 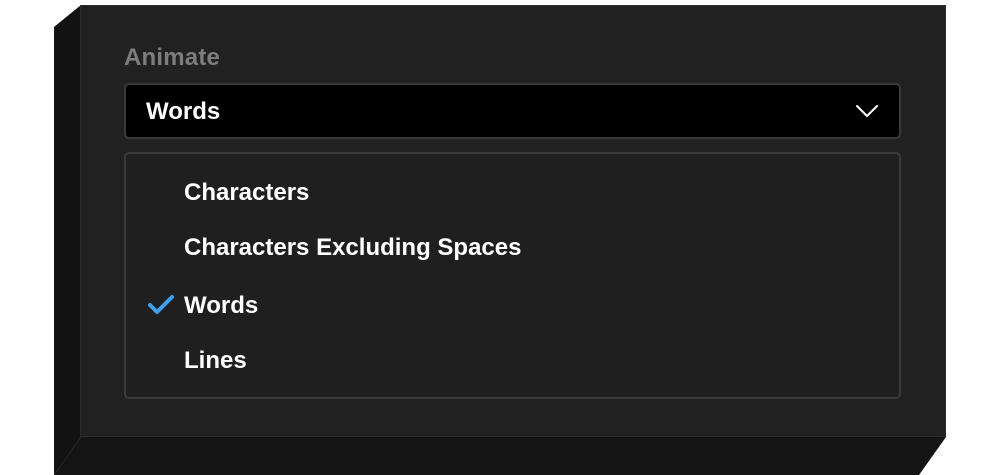 What do you see at coordinates (512, 111) in the screenshot?
I see `animate-select: Words` at bounding box center [512, 111].